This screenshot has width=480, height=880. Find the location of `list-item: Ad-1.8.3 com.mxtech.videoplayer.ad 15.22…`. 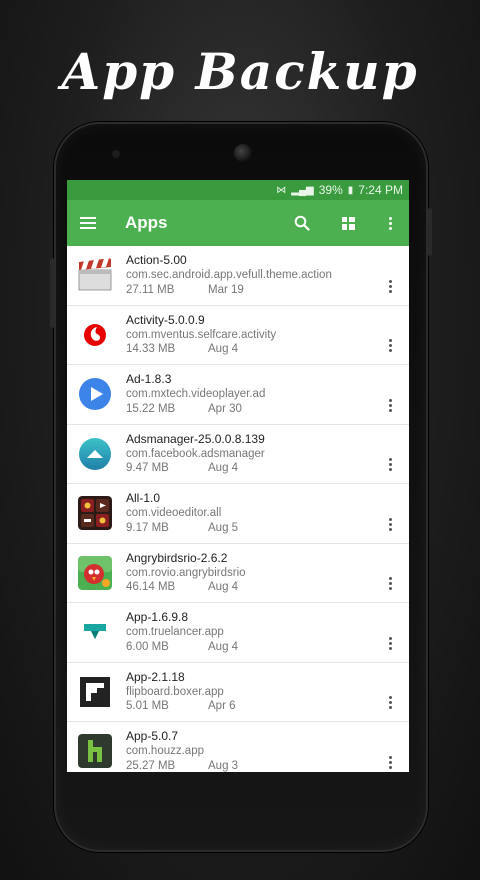

list-item: Ad-1.8.3 com.mxtech.videoplayer.ad 15.22… is located at coordinates (238, 395).